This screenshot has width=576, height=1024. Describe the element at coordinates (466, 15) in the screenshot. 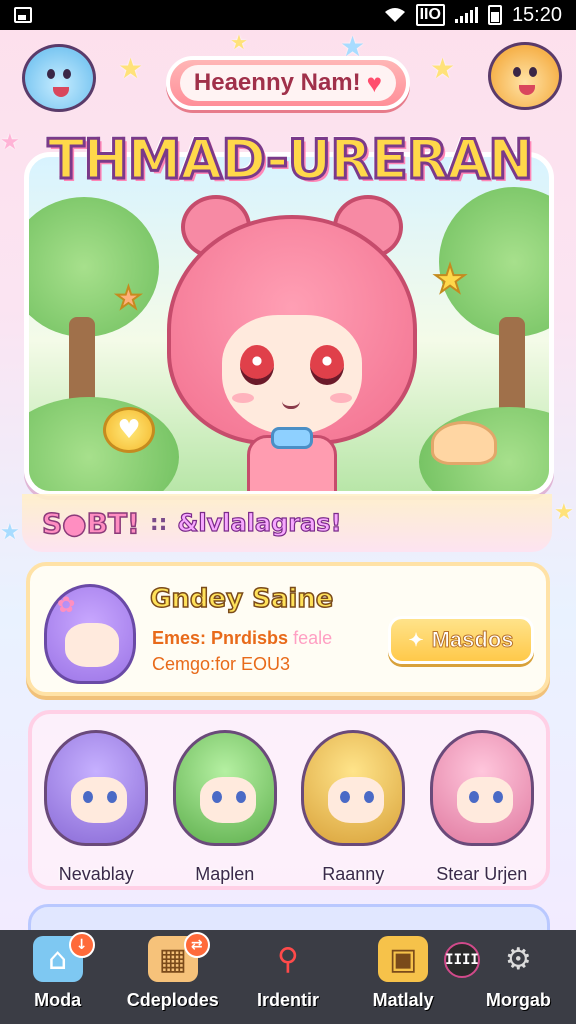

I see `signal-icon` at that location.